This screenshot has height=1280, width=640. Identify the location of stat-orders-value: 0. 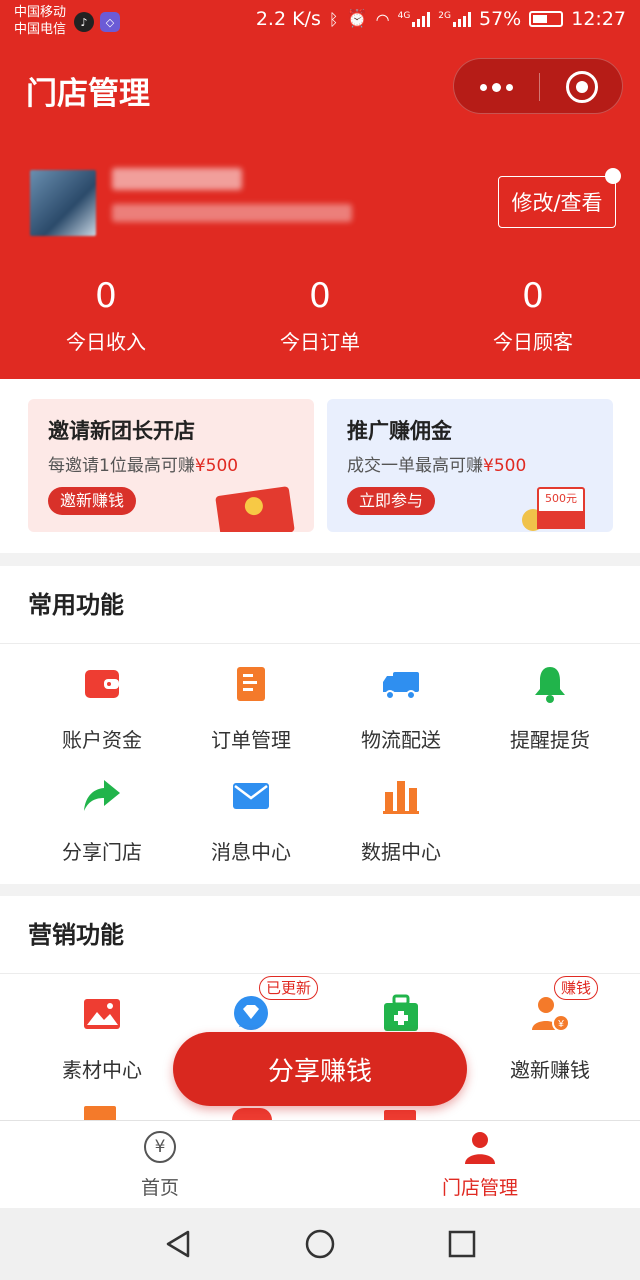
(320, 296).